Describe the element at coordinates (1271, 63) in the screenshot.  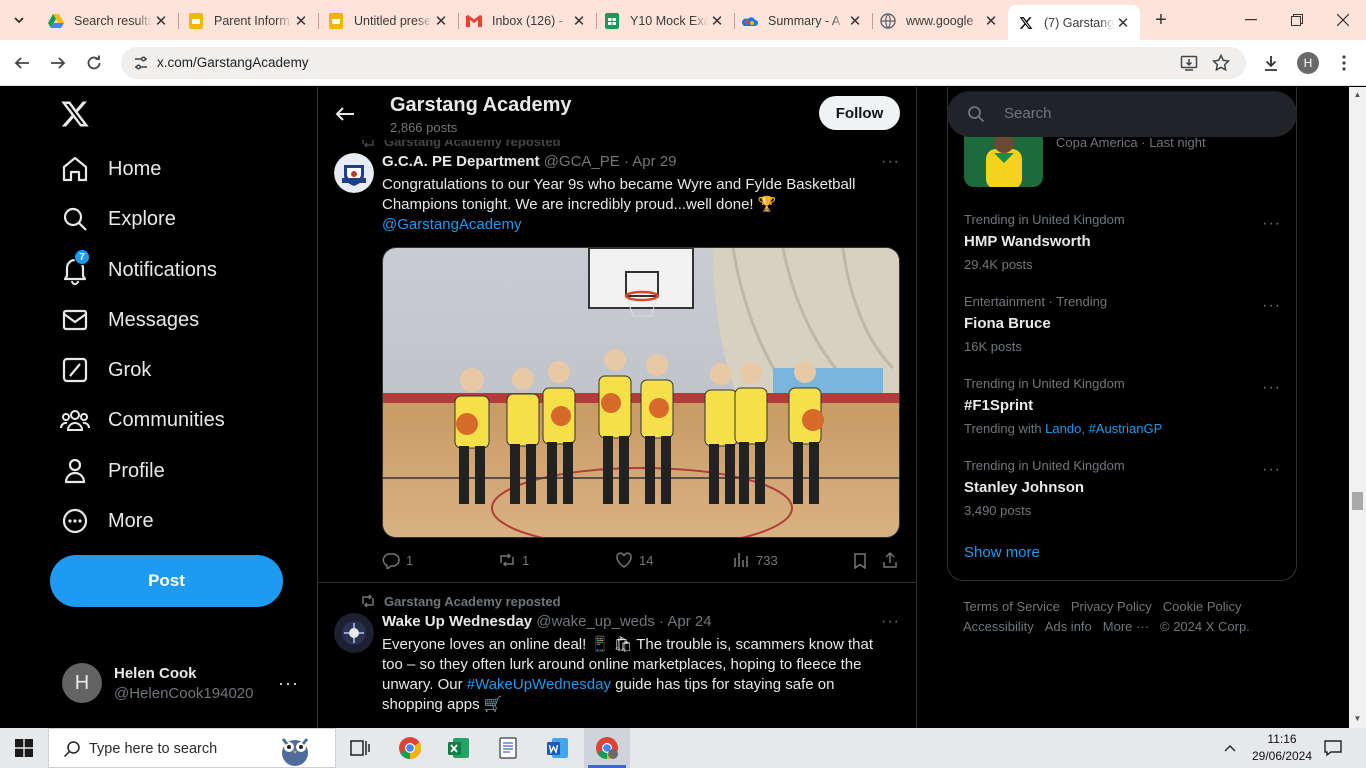
I see `downloads-button` at that location.